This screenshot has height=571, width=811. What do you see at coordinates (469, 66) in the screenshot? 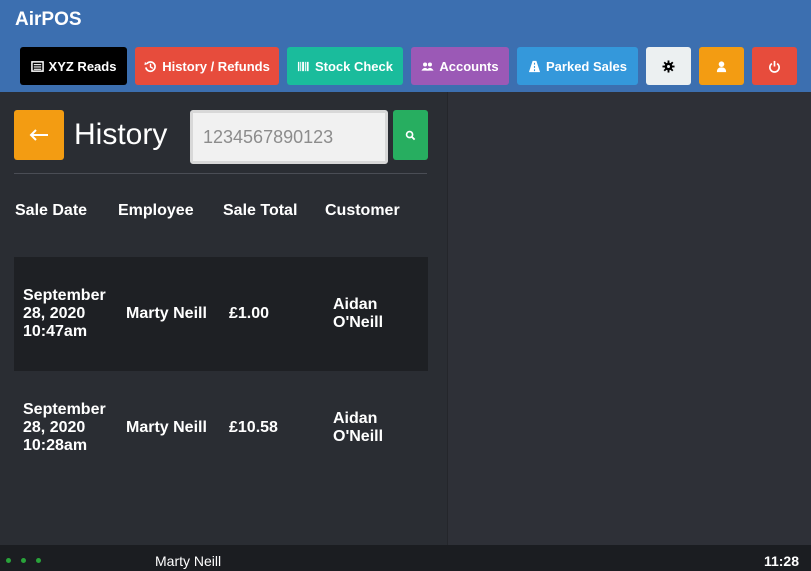
I see `accounts-label: Accounts` at bounding box center [469, 66].